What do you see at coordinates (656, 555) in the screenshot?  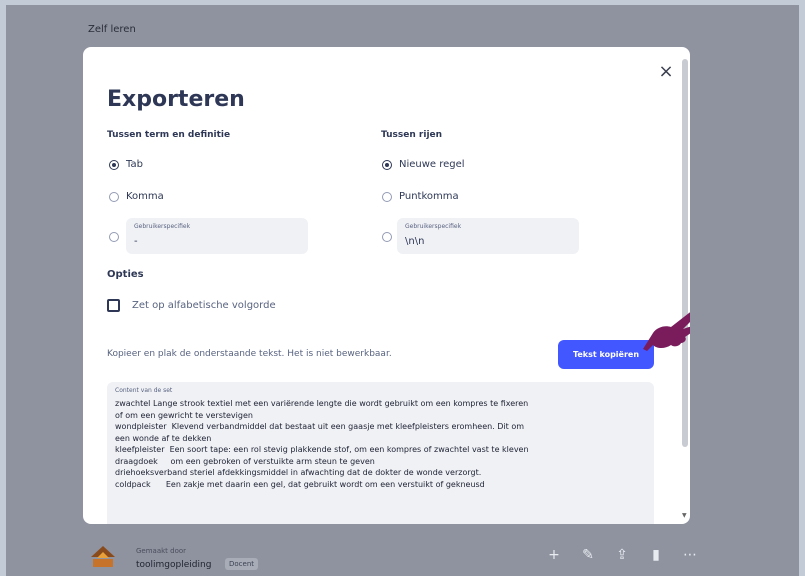 I see `stats-icon: ▮` at bounding box center [656, 555].